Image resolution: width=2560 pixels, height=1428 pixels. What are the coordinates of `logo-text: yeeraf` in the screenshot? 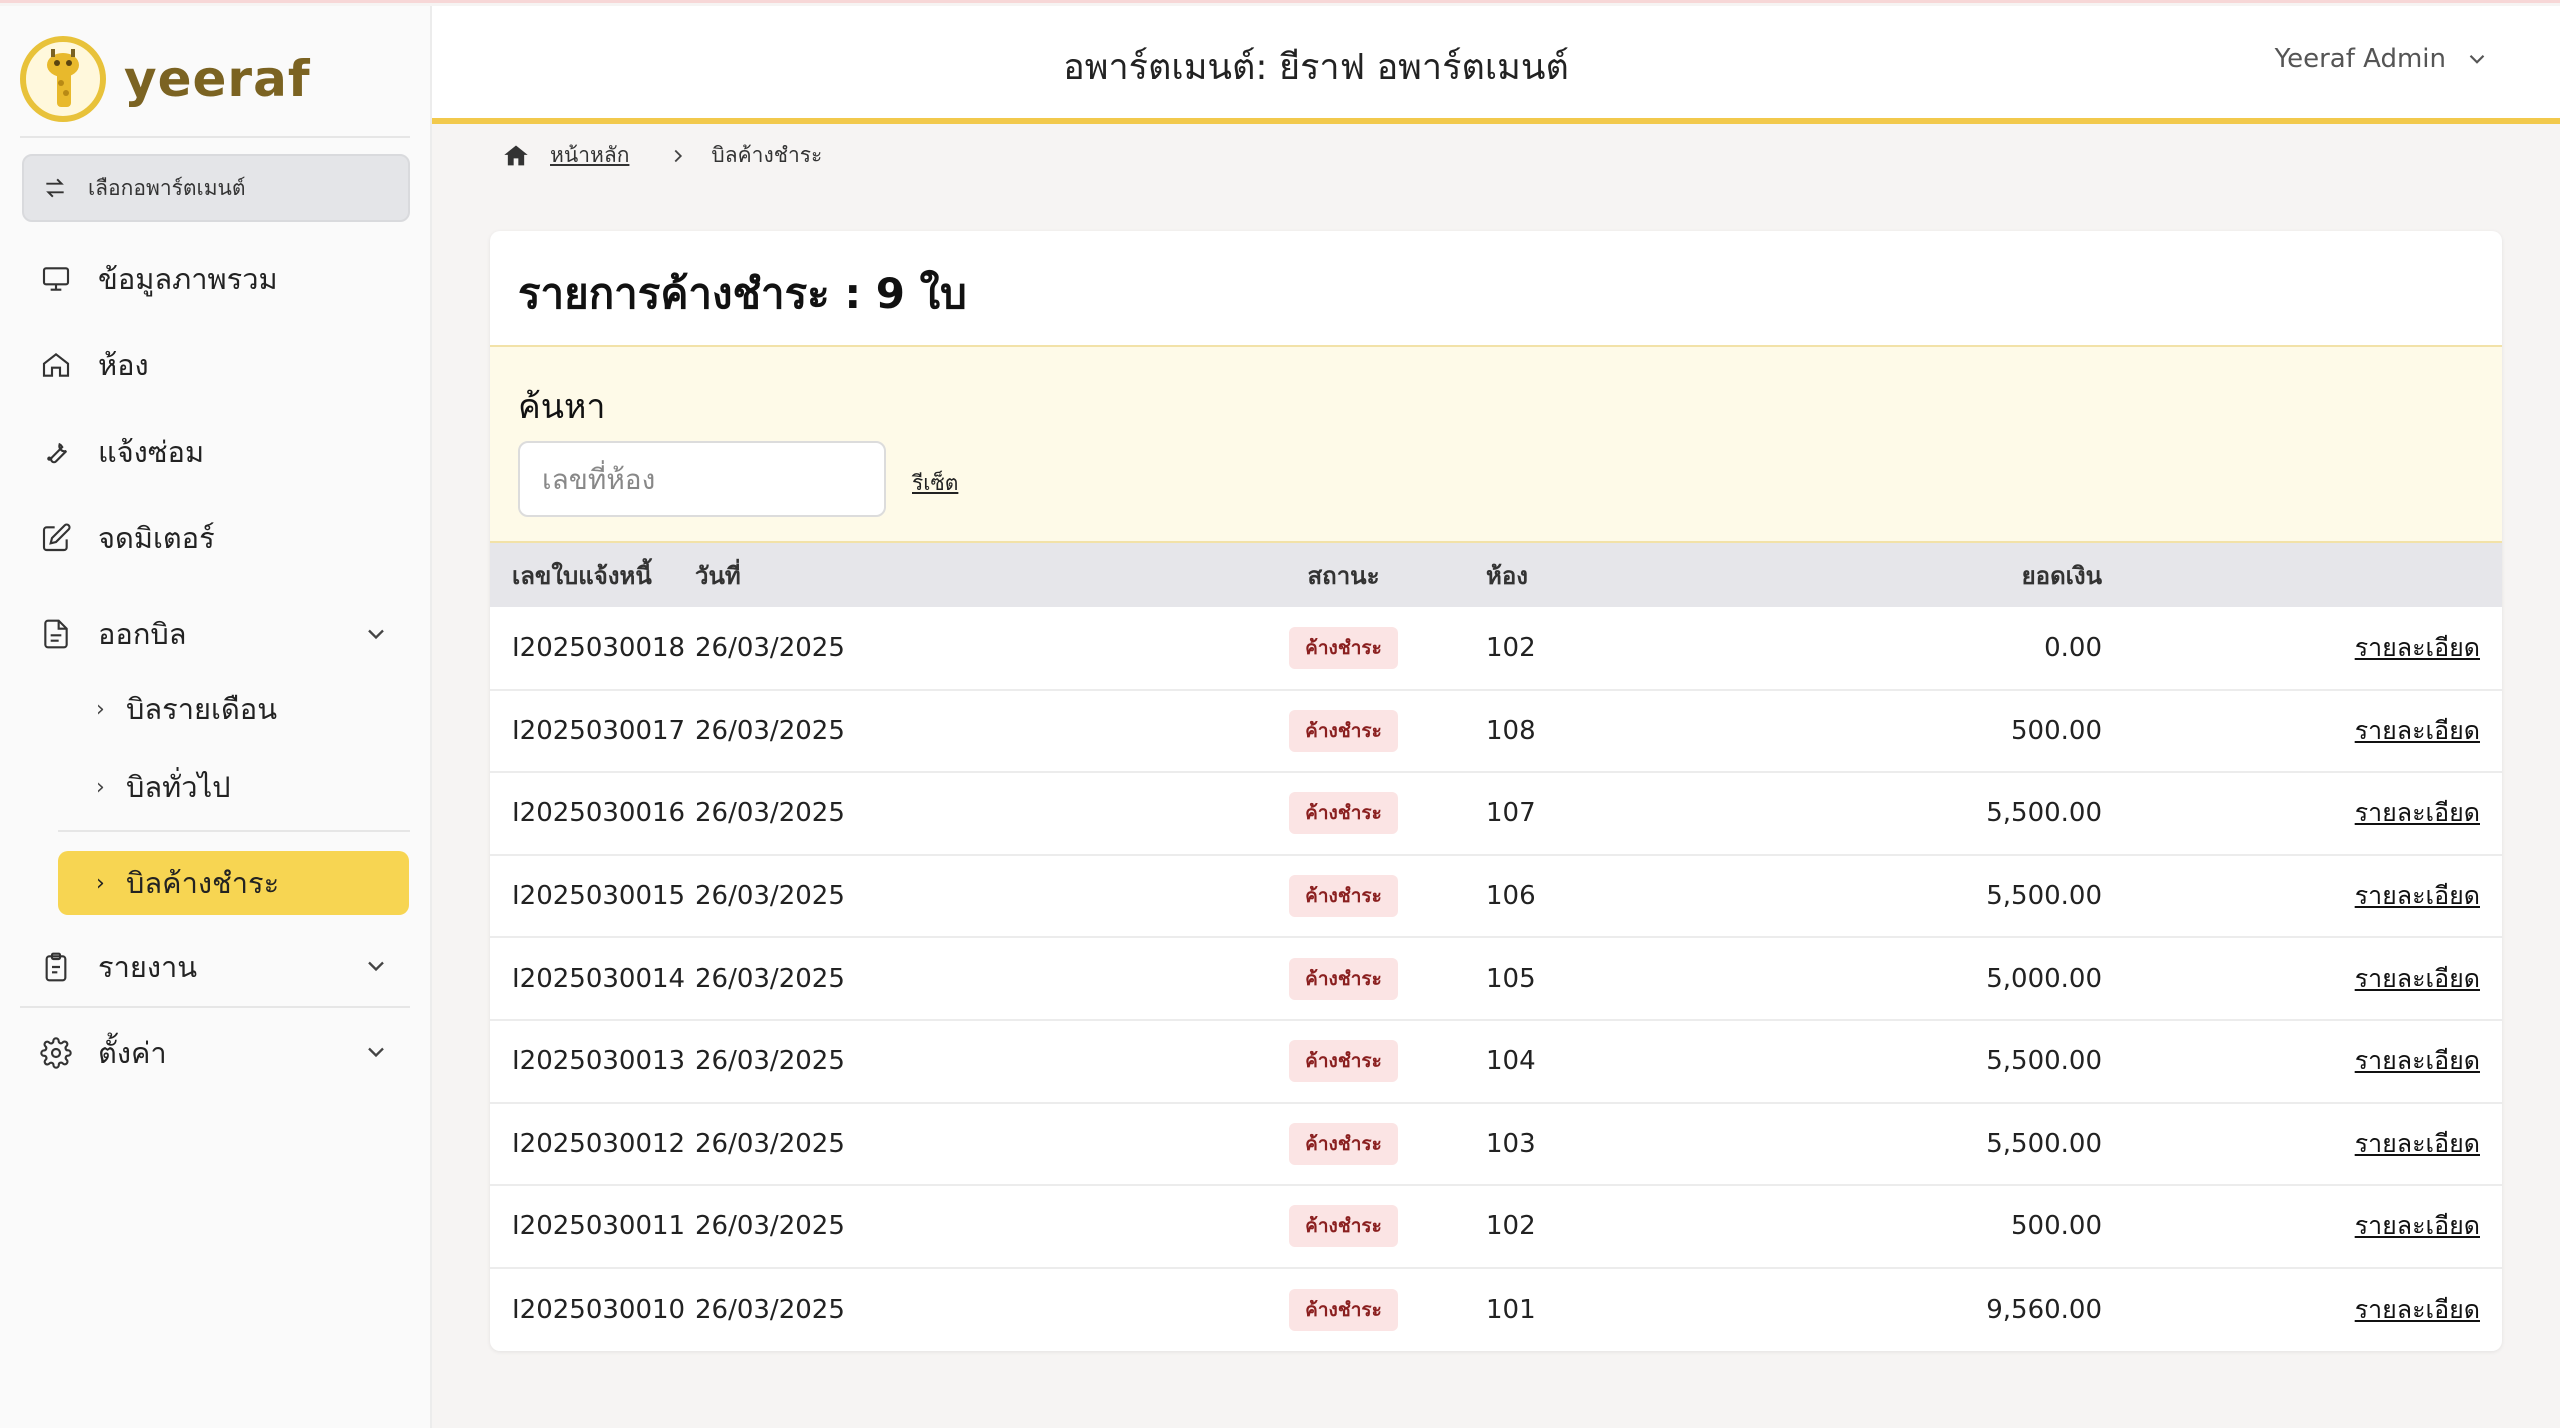 It's located at (217, 79).